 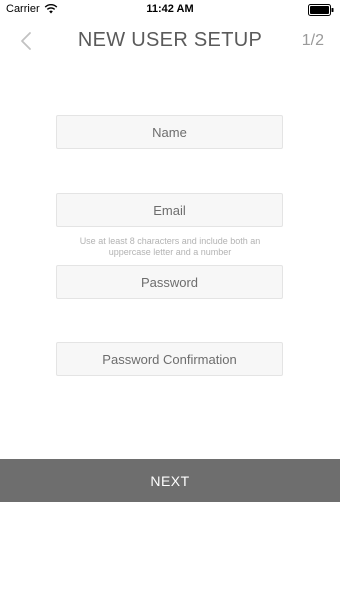 I want to click on status-time: 11:42 AM, so click(x=170, y=9).